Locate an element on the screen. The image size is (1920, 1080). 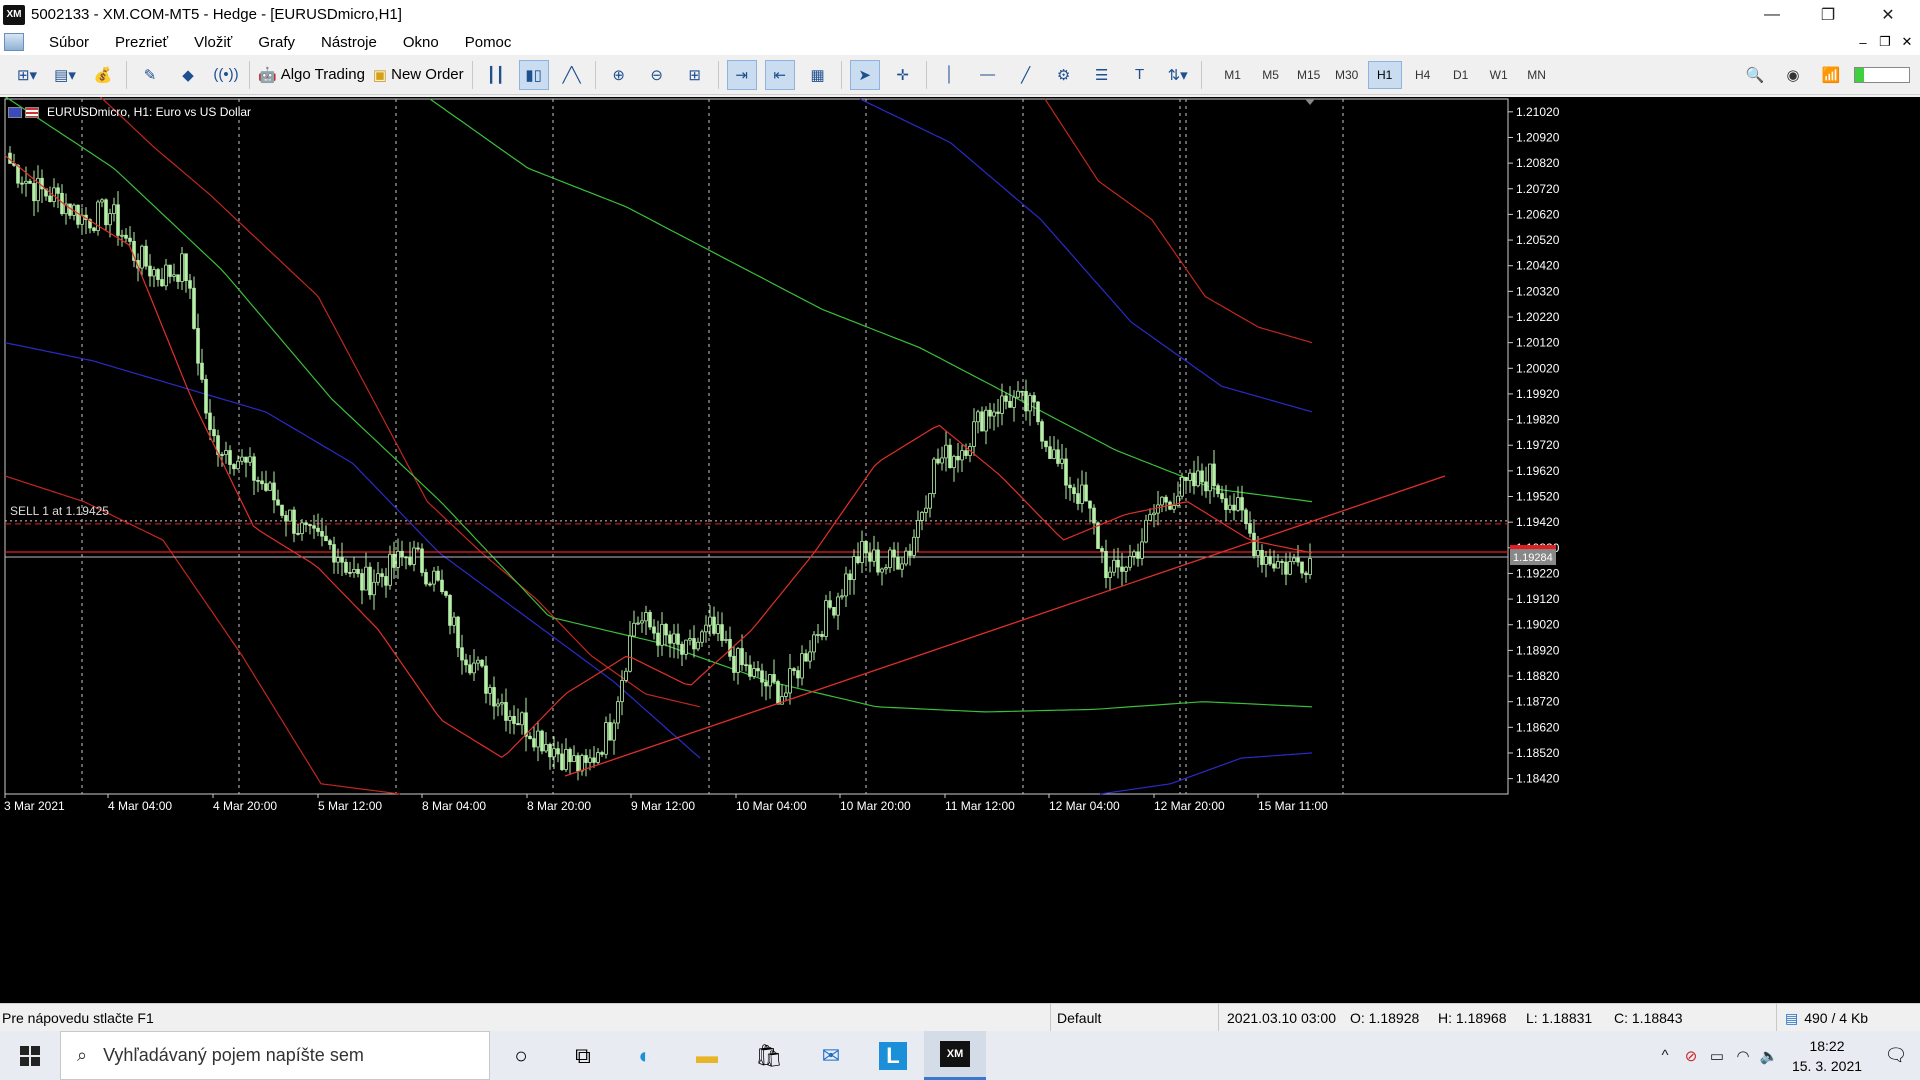
autoscroll-icon: ⇥ is located at coordinates (741, 74).